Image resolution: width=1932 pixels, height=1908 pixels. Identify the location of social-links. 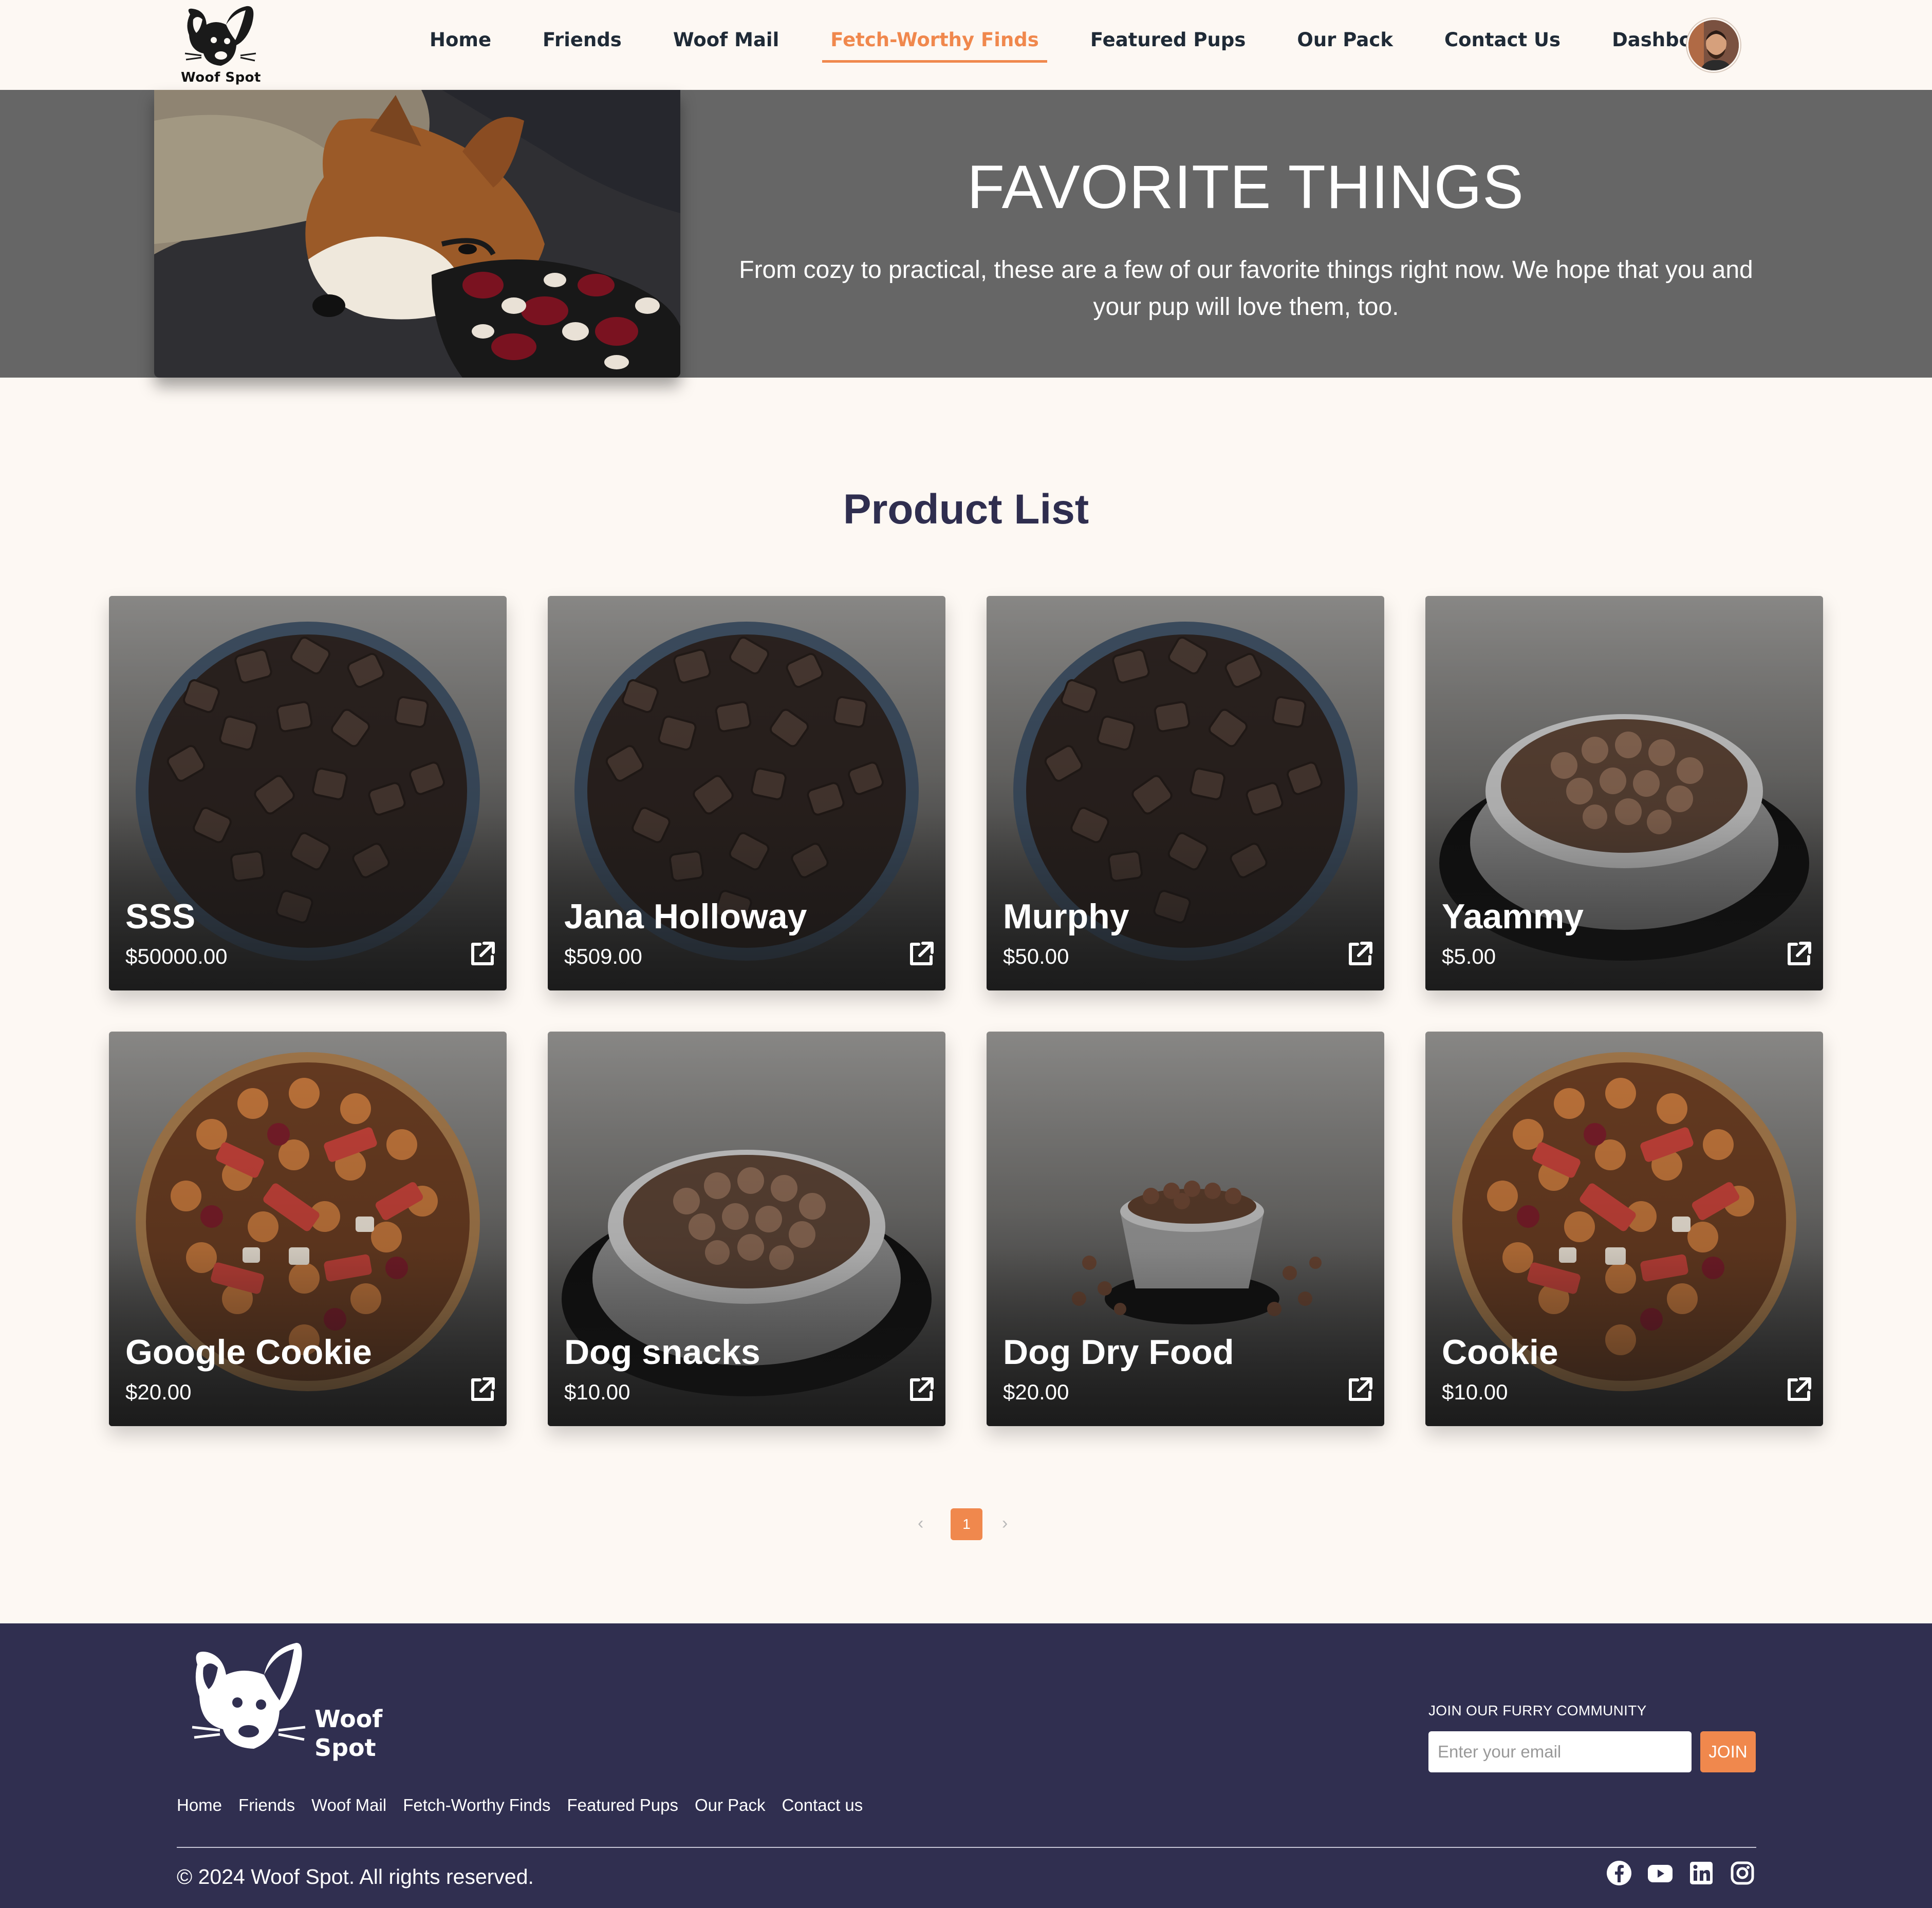
(1688, 1873).